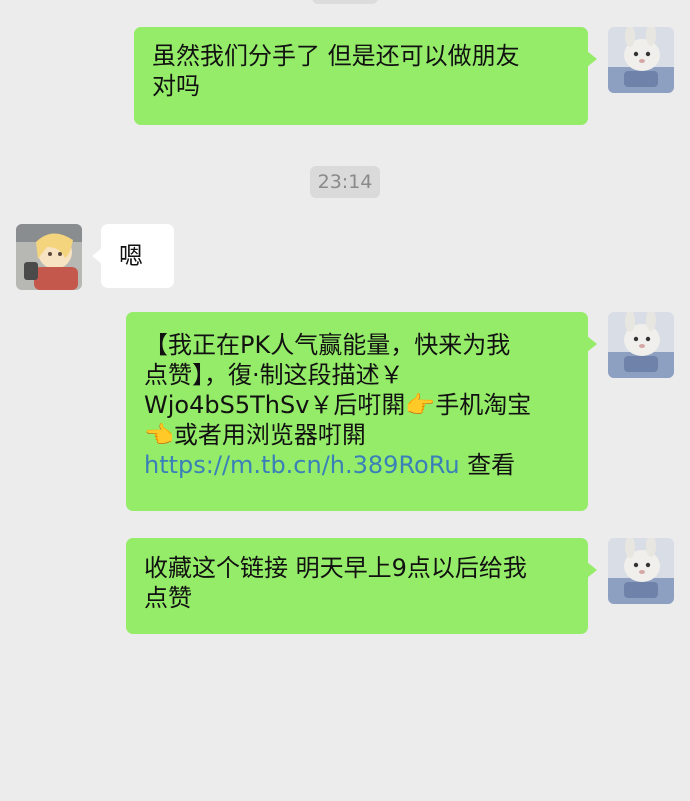 The height and width of the screenshot is (801, 690). I want to click on message-text: 嗯, so click(131, 256).